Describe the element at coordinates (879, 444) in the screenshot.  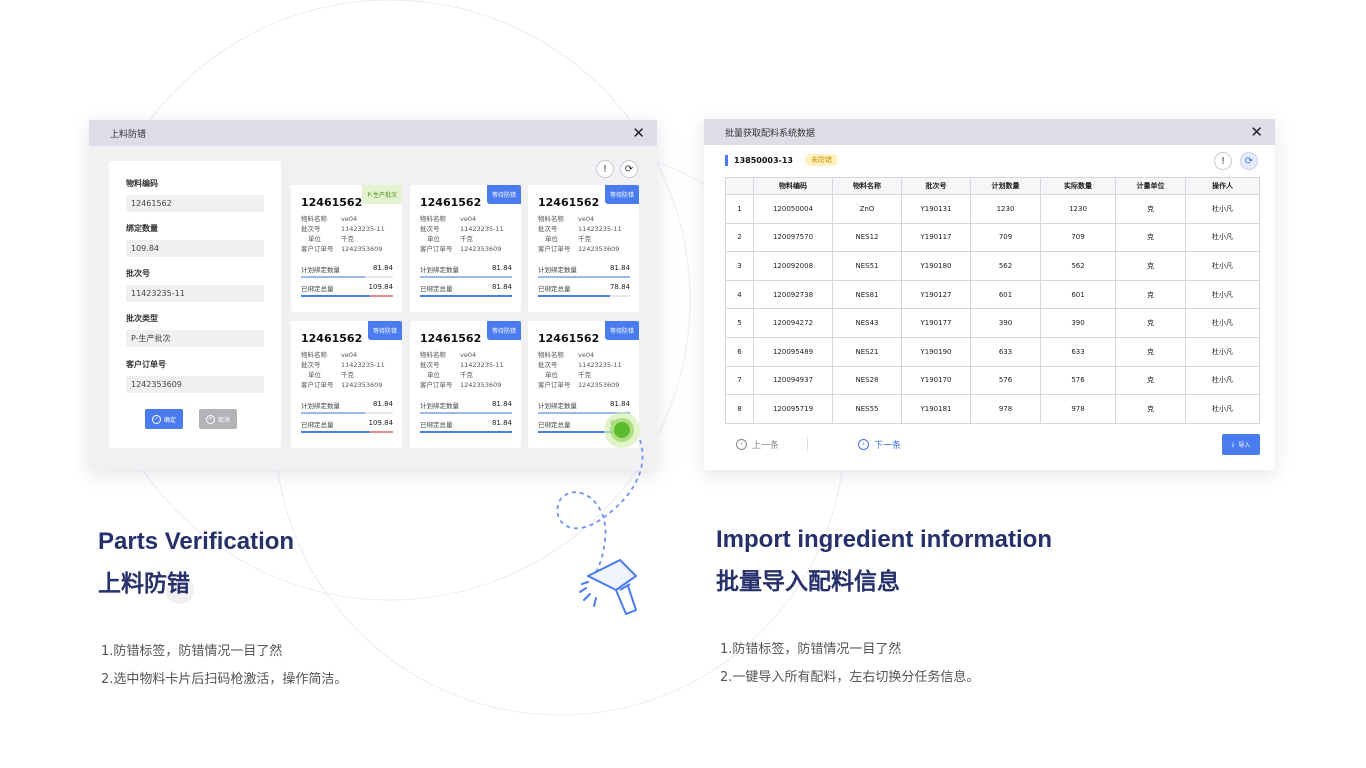
I see `next-button: › 下一条` at that location.